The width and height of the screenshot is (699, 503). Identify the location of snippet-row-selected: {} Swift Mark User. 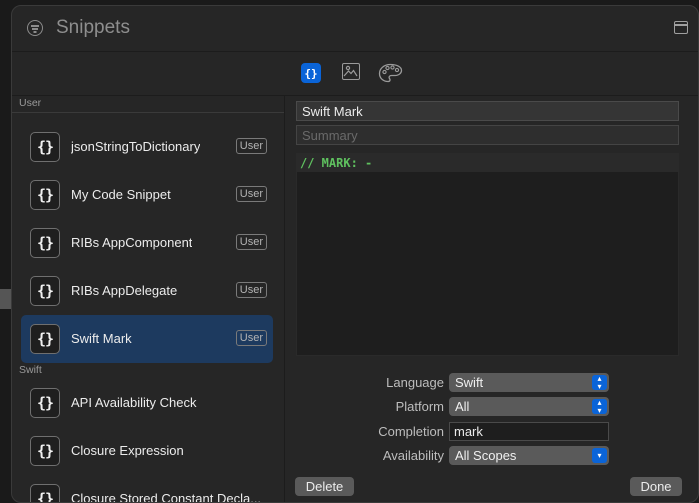
(147, 339).